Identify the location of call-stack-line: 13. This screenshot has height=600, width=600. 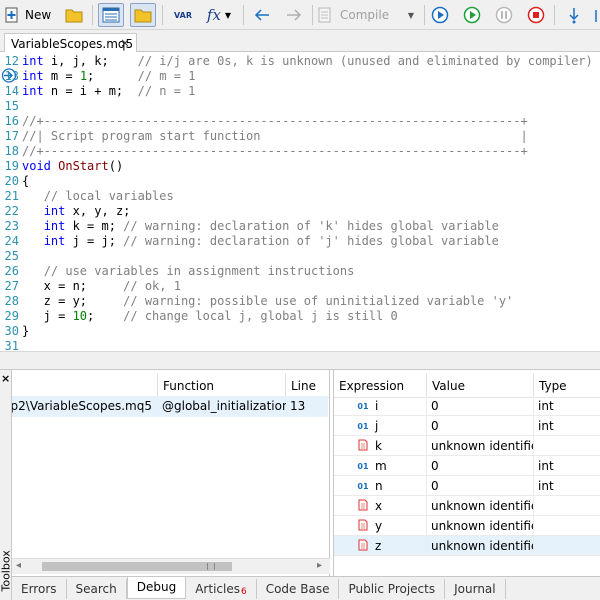
(298, 406).